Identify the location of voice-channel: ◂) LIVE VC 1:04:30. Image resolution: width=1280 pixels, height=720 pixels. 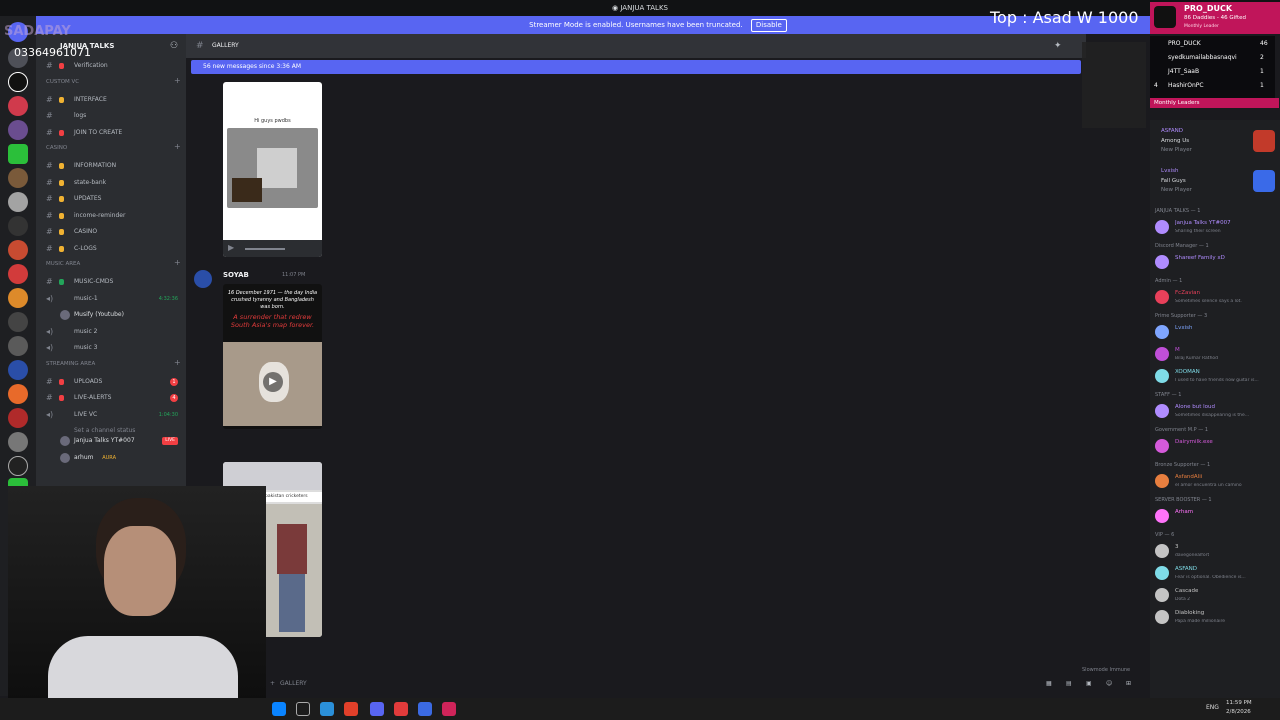
(111, 415).